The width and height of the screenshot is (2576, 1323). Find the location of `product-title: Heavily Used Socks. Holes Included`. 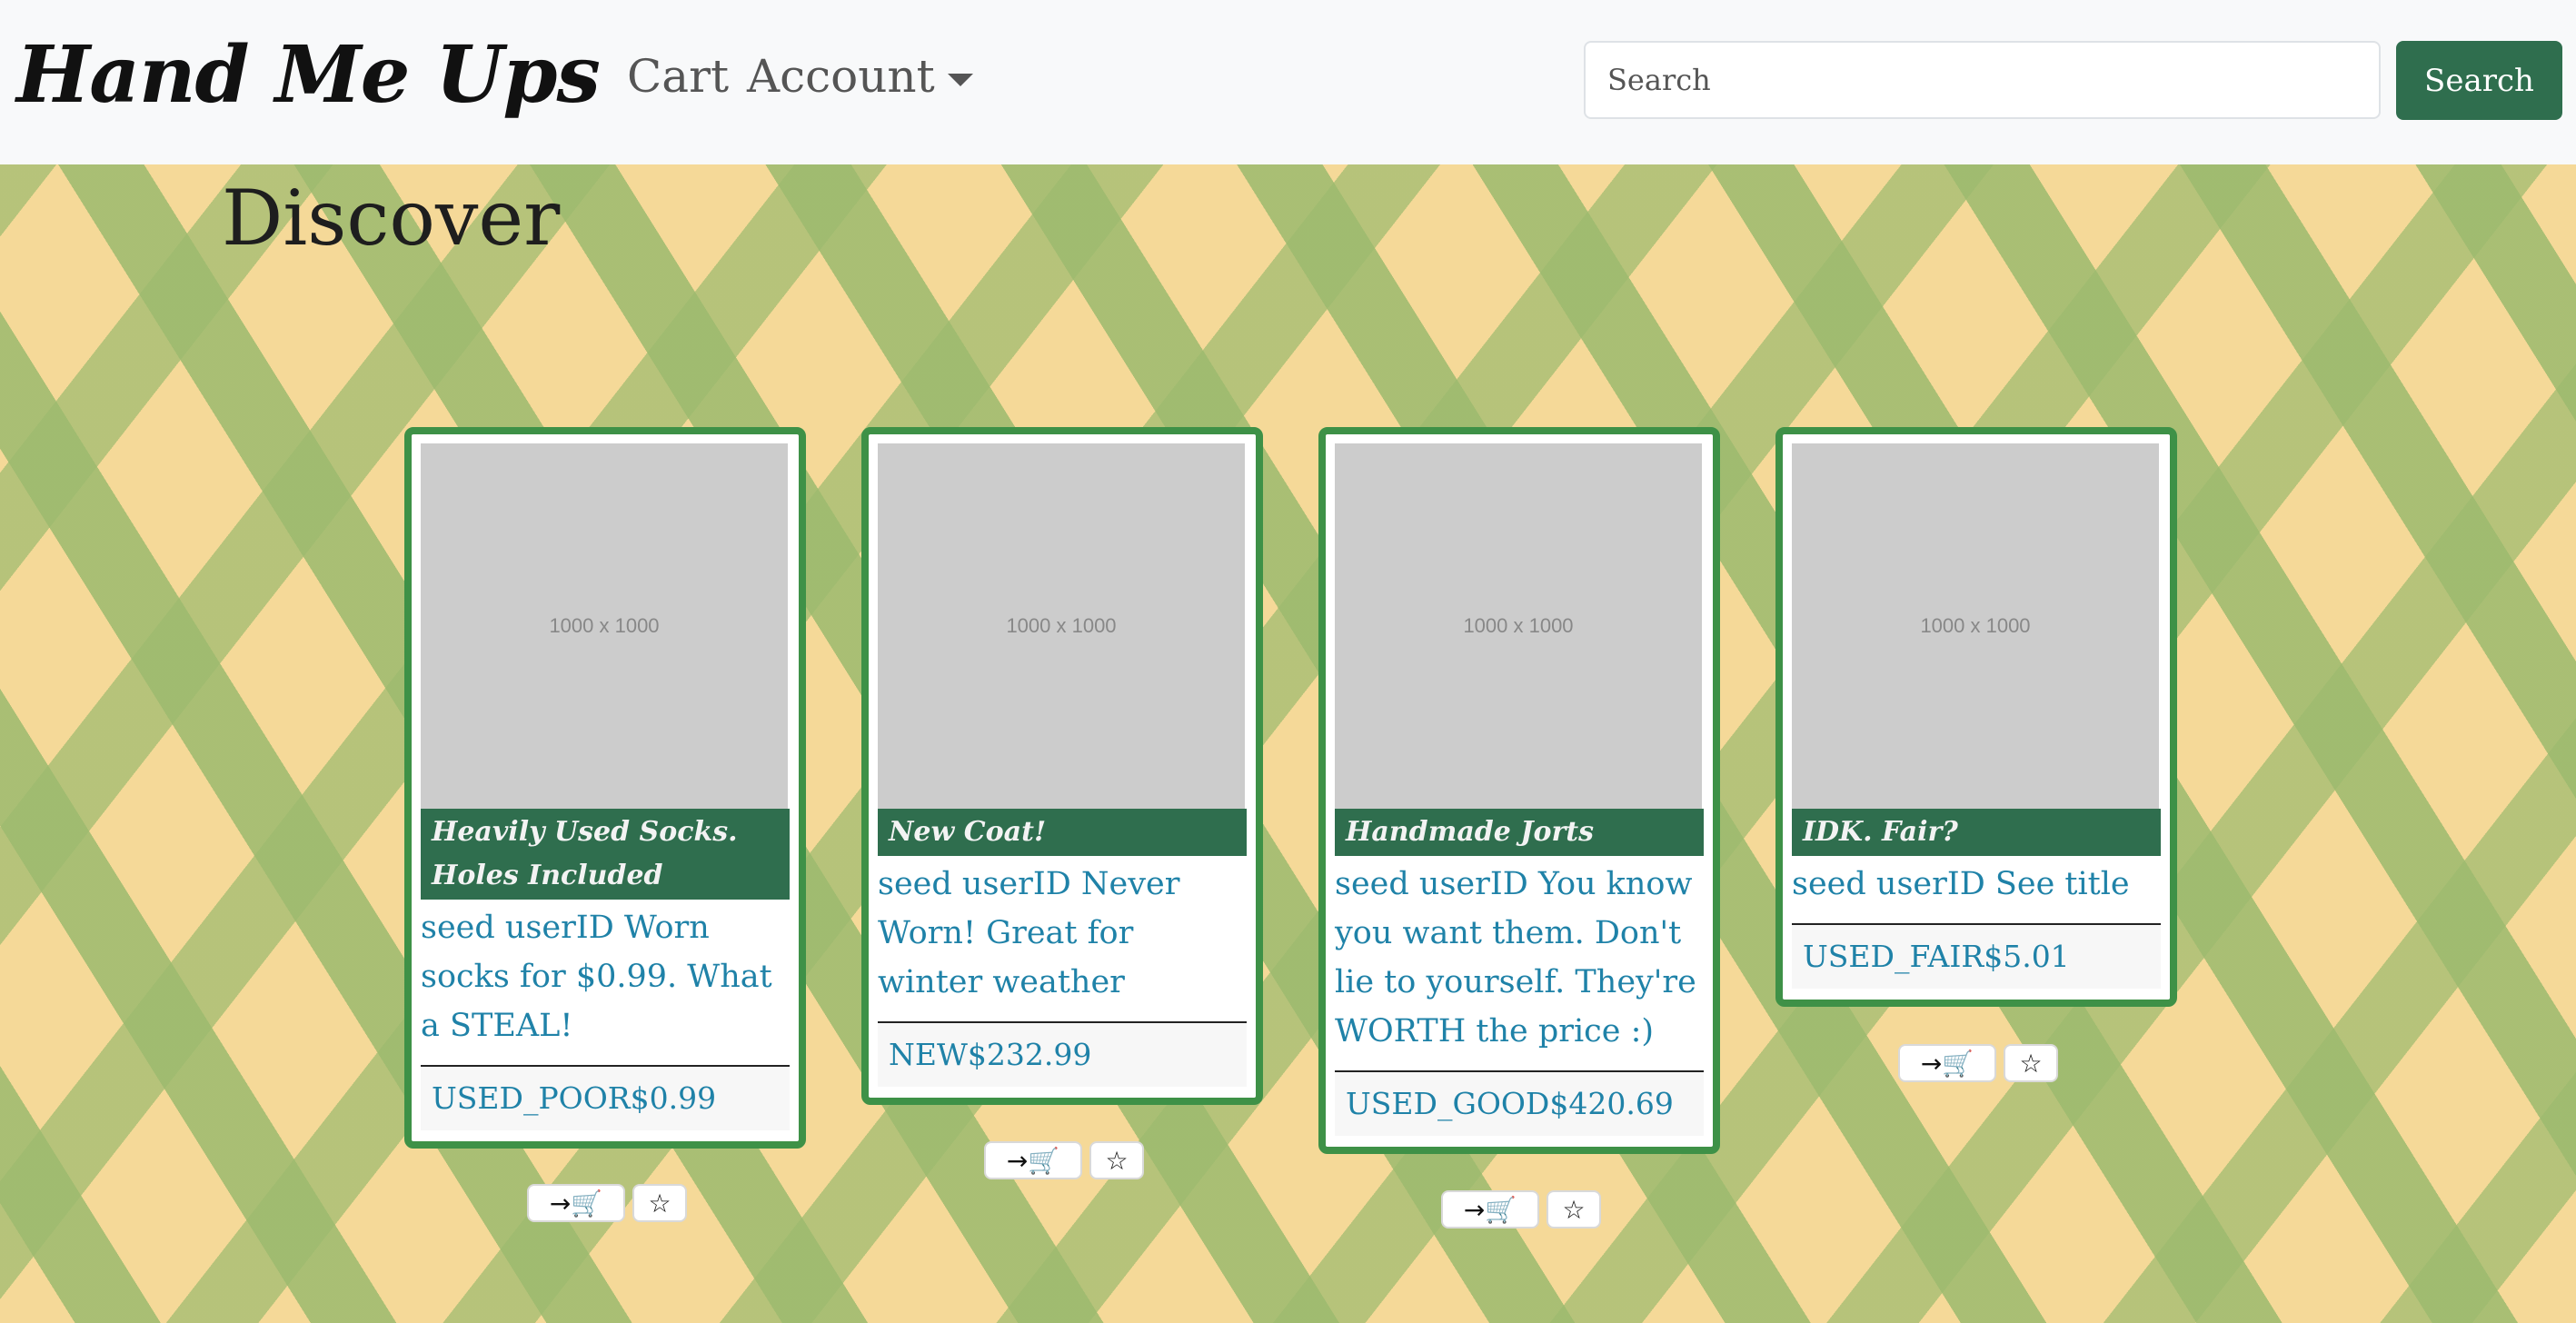

product-title: Heavily Used Socks. Holes Included is located at coordinates (605, 854).